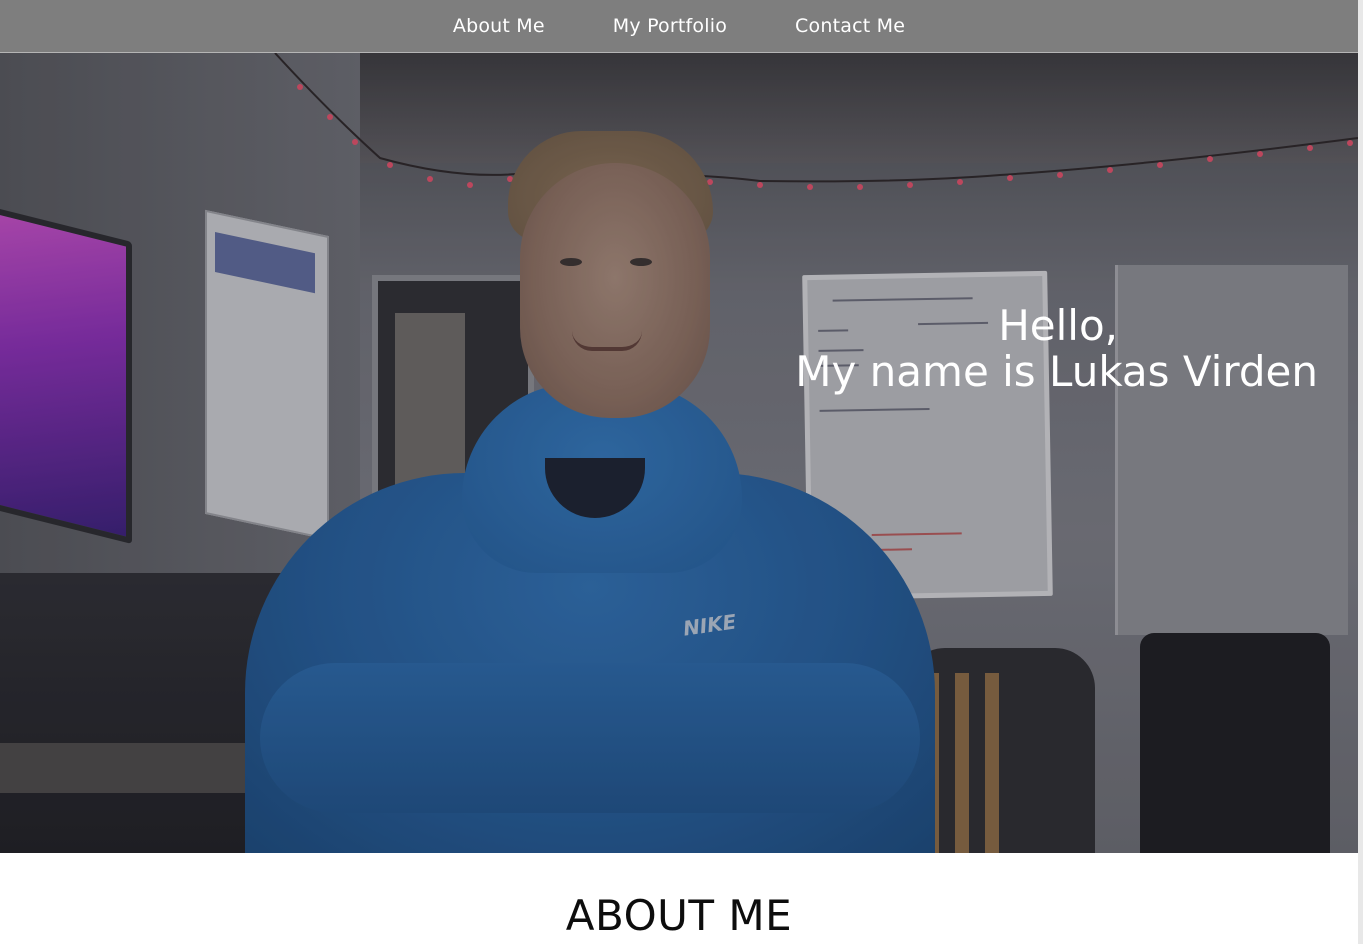 This screenshot has width=1363, height=944. What do you see at coordinates (1058, 325) in the screenshot?
I see `hero-greeting: Hello,` at bounding box center [1058, 325].